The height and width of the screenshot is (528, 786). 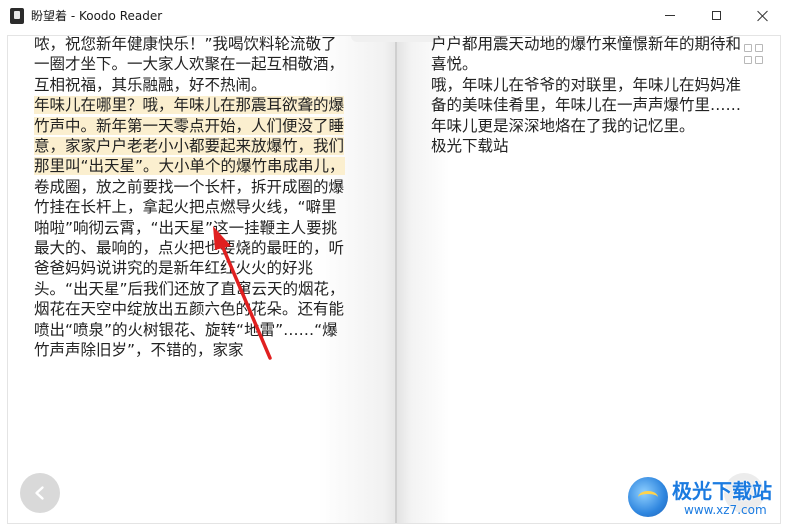 I want to click on watermark: 极光下载站 www.xz7.com, so click(x=706, y=498).